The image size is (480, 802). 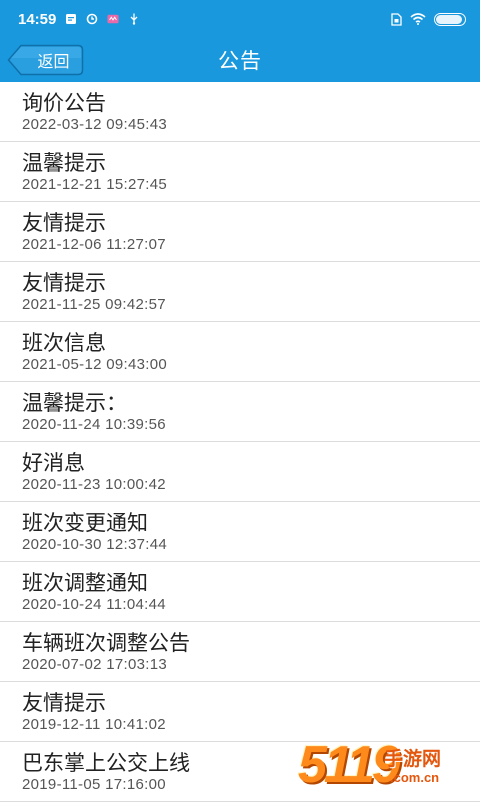 I want to click on notice-title: 温馨提示, so click(x=64, y=162).